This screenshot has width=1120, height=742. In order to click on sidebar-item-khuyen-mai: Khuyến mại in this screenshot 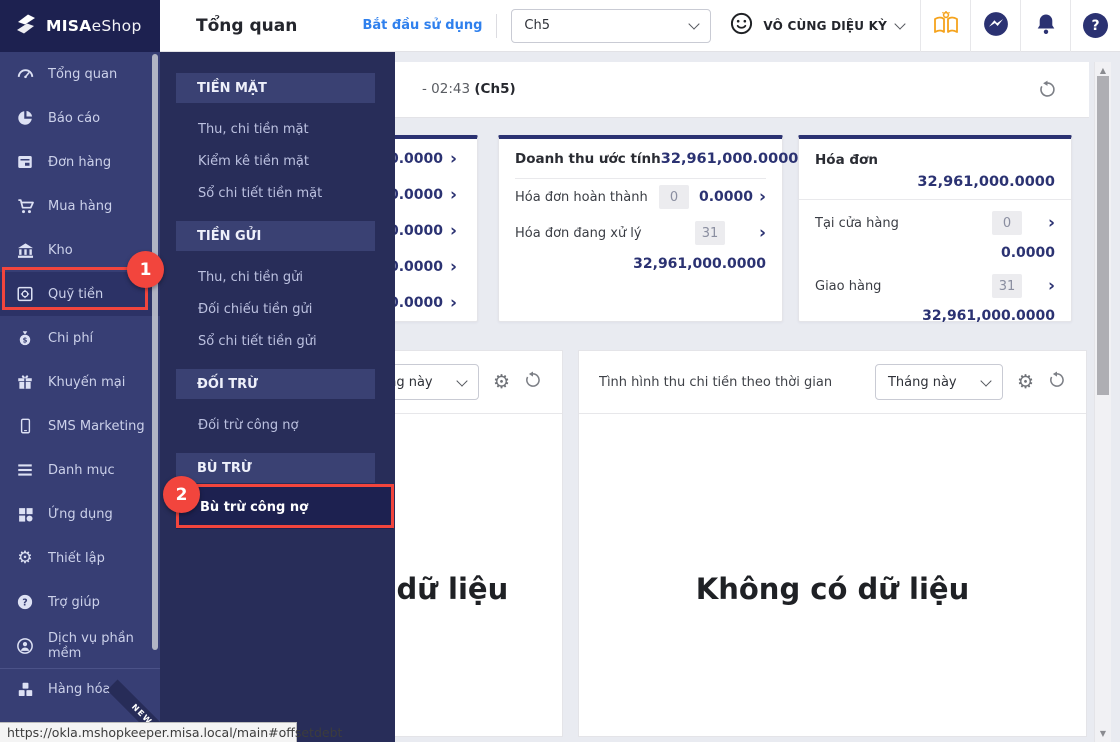, I will do `click(80, 382)`.